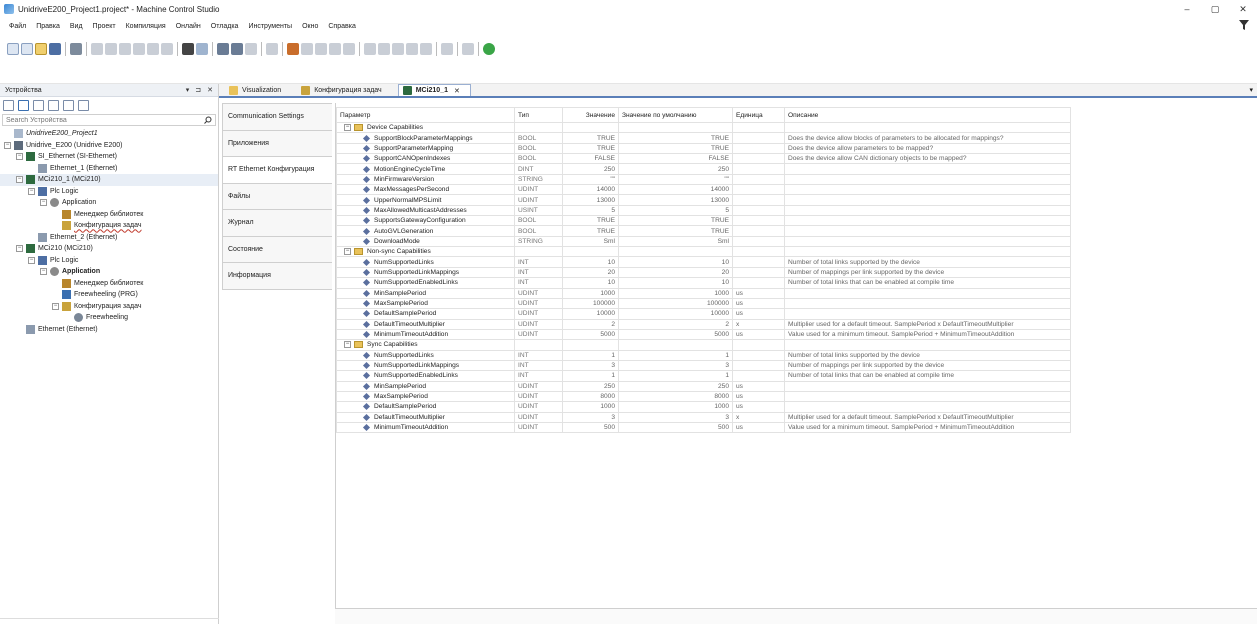 The width and height of the screenshot is (1257, 624). Describe the element at coordinates (1187, 9) in the screenshot. I see `minimize-button: –` at that location.